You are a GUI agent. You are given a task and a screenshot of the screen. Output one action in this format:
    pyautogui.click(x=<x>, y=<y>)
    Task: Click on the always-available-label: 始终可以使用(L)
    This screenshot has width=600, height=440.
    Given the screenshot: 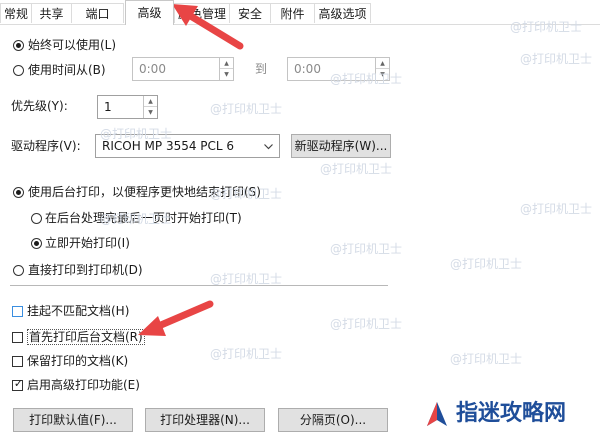 What is the action you would take?
    pyautogui.click(x=72, y=45)
    